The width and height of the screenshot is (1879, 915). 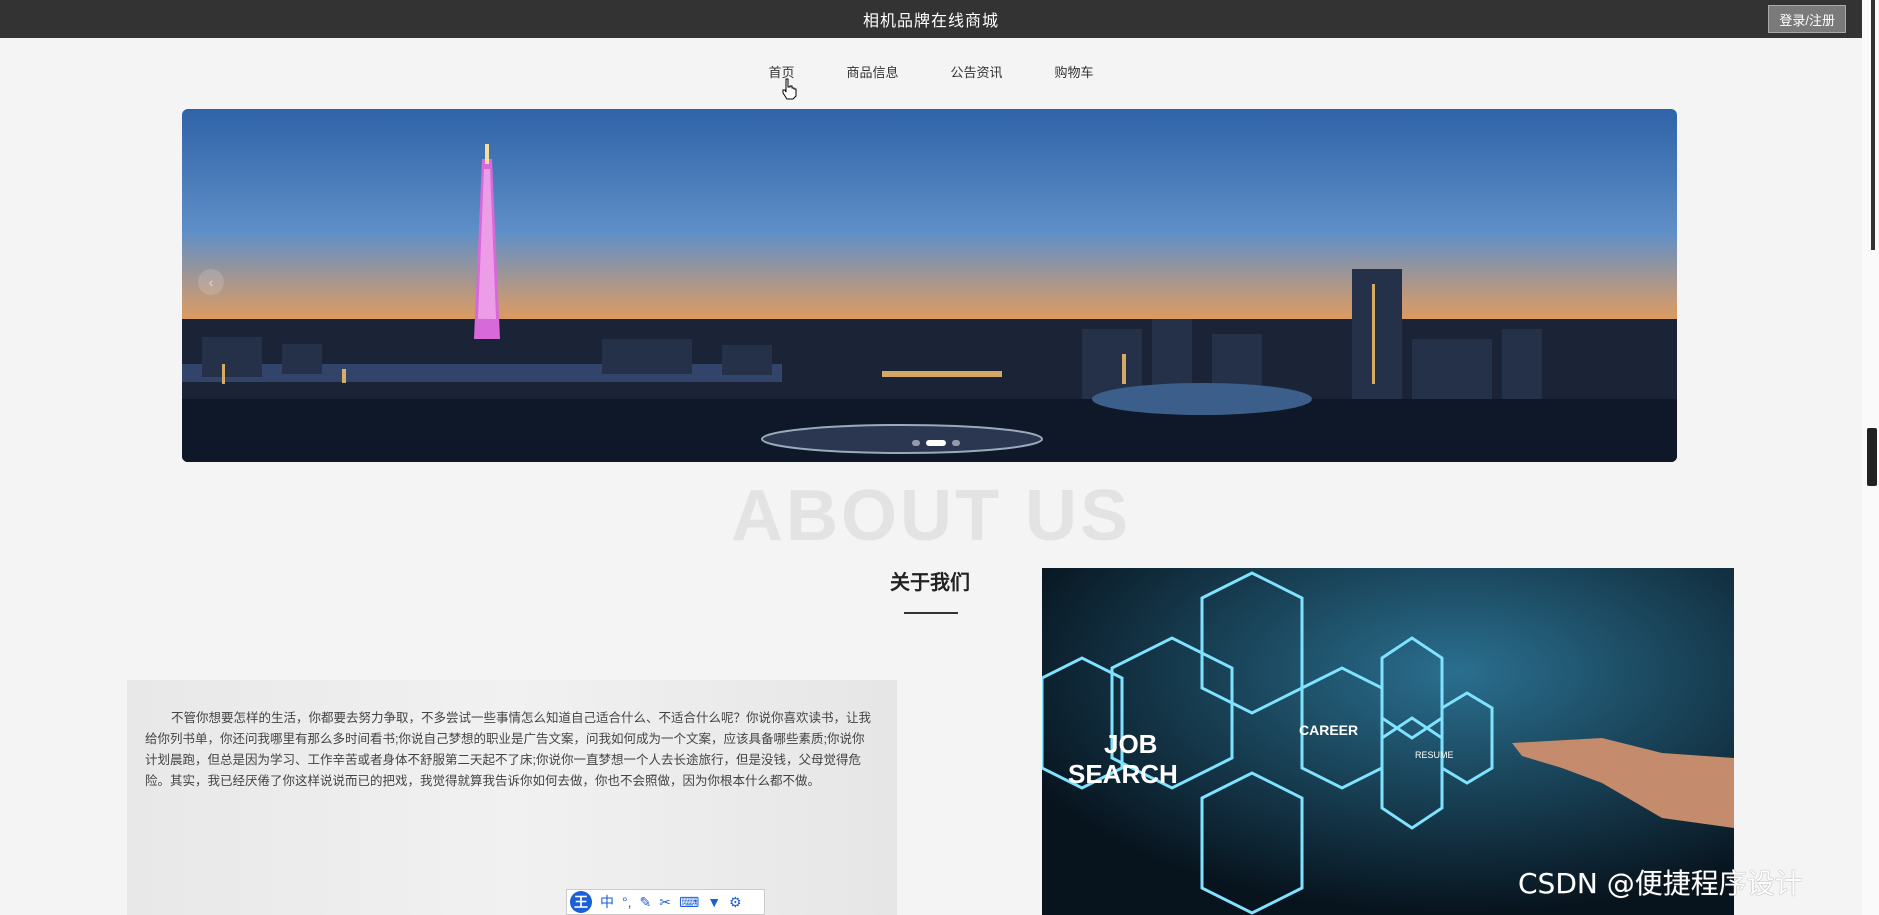 I want to click on csdn-watermark: CSDN @便捷程序设计, so click(x=1660, y=883).